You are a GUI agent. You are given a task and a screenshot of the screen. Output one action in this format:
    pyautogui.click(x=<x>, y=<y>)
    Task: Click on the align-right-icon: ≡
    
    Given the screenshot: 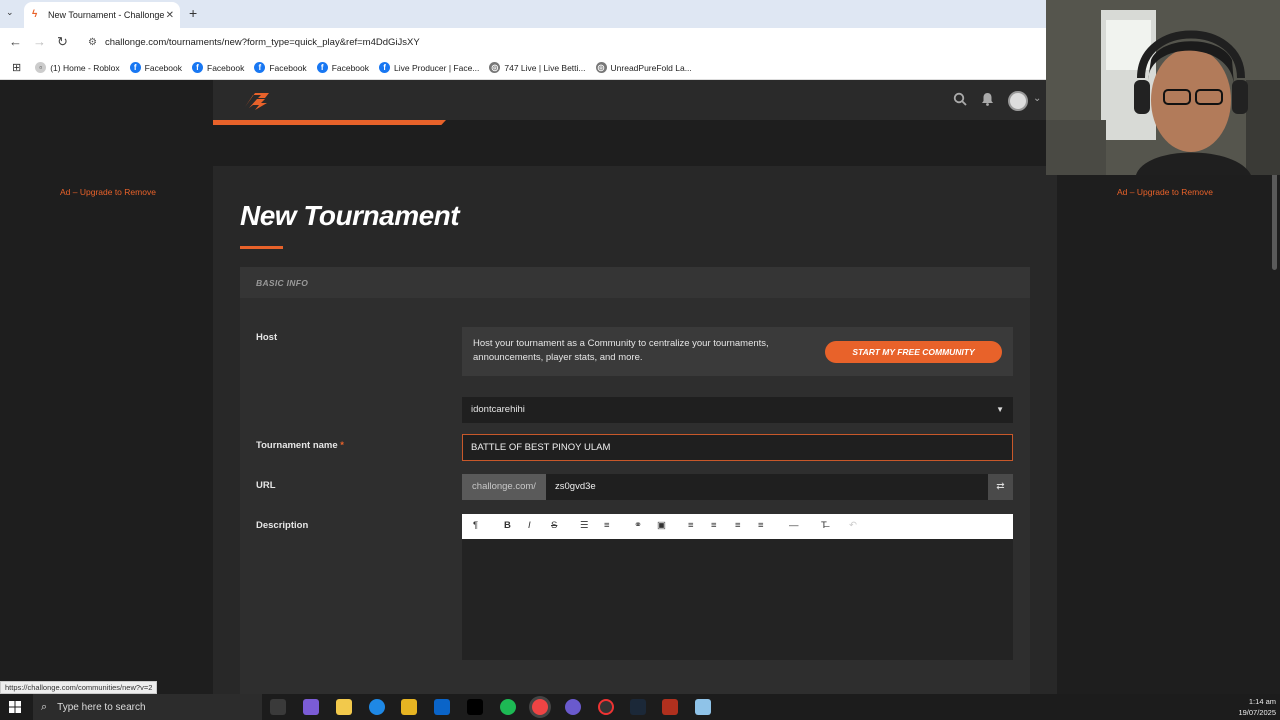 What is the action you would take?
    pyautogui.click(x=738, y=525)
    